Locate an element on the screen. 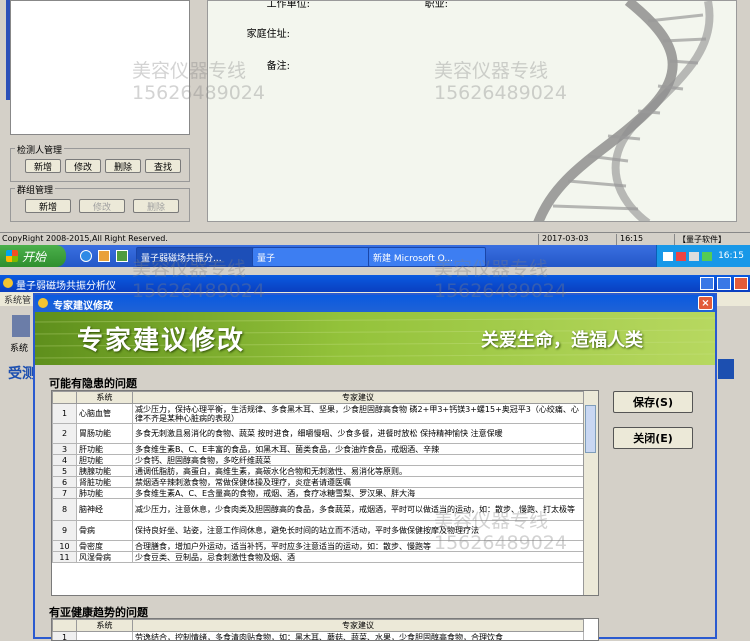 The image size is (750, 641). cell-system: 胆功能 is located at coordinates (105, 460).